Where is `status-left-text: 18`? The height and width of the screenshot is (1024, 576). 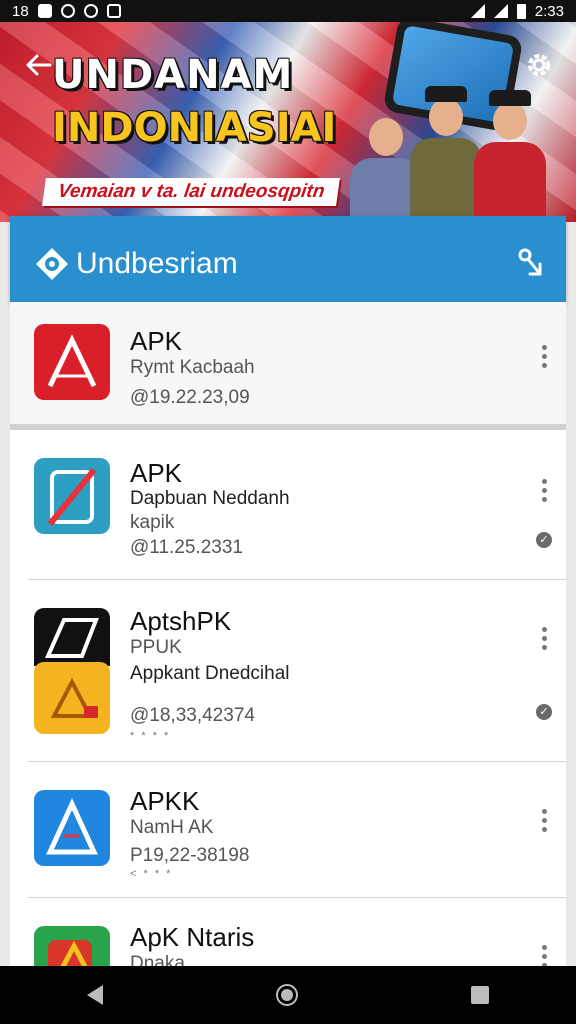
status-left-text: 18 is located at coordinates (20, 11).